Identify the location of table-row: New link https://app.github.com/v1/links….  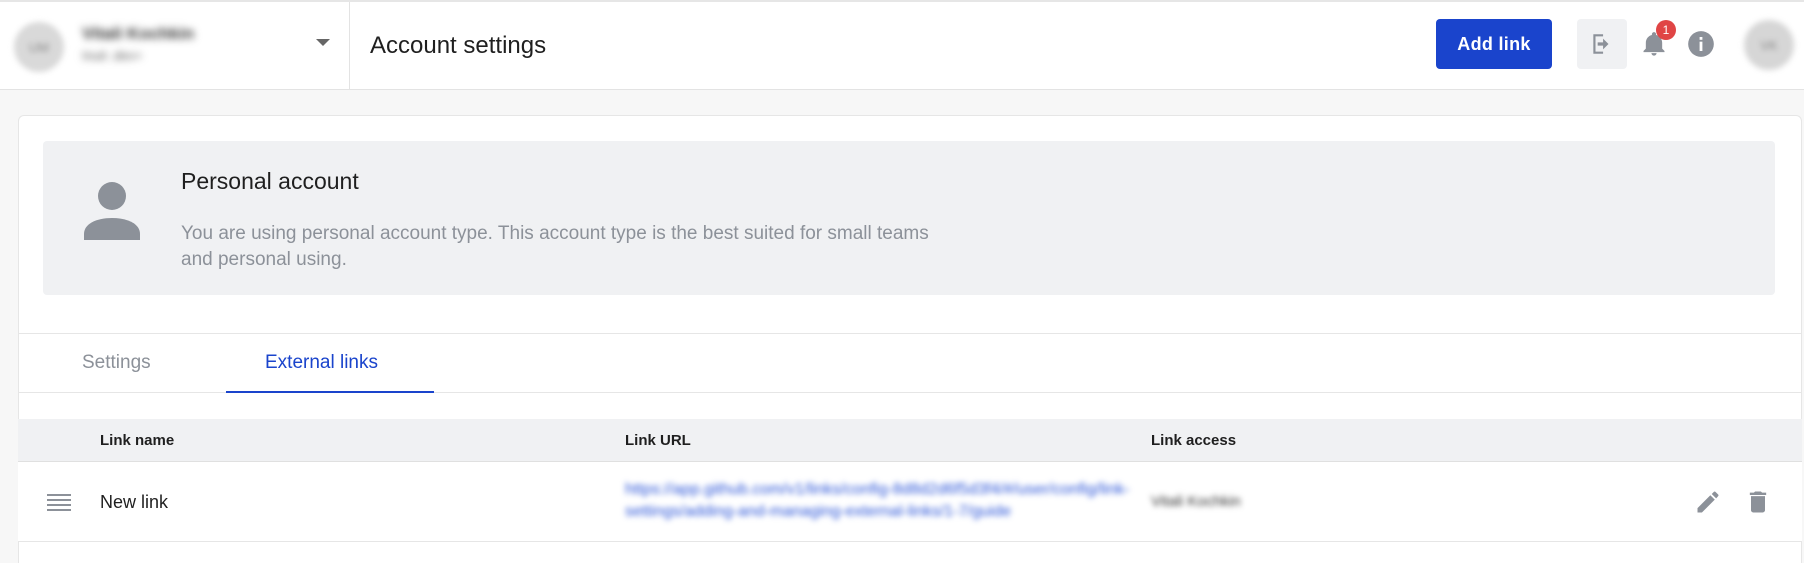
(910, 502).